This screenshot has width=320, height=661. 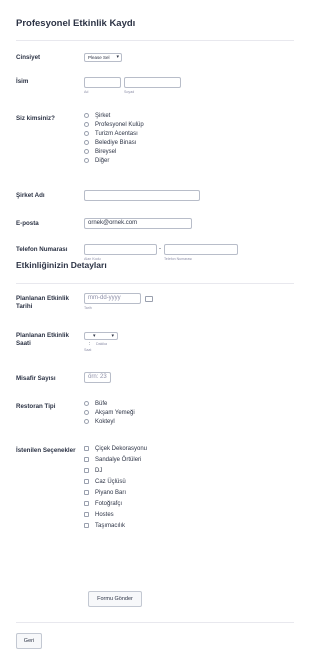 I want to click on soyad-sublabel: Soyad, so click(x=129, y=92).